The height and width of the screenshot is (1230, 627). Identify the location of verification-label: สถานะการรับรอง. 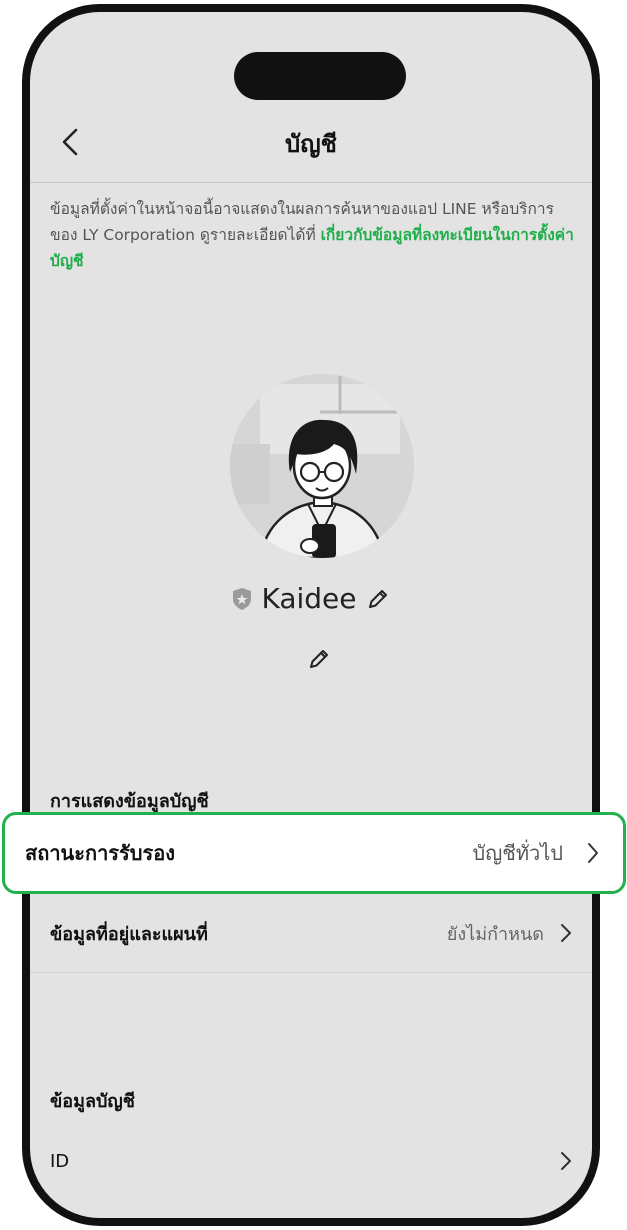
(100, 853).